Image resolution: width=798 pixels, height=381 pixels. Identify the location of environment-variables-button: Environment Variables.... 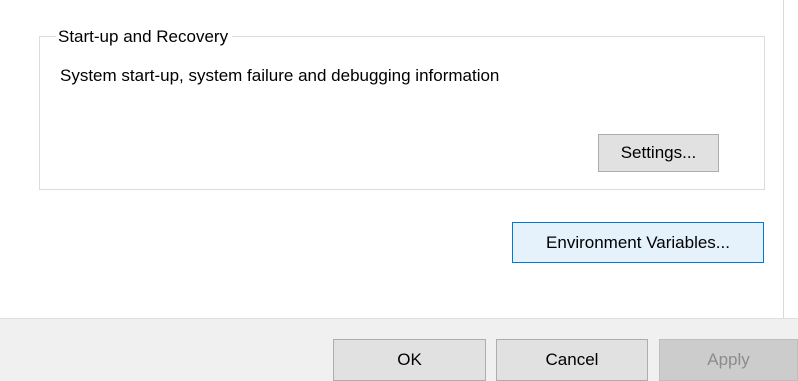
(638, 242).